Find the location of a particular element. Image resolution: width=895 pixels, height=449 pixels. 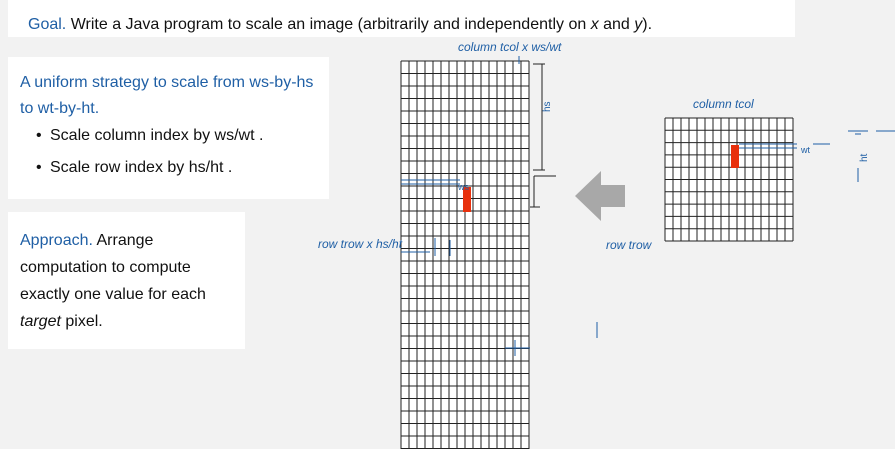

scale-arrow-icon is located at coordinates (600, 196).